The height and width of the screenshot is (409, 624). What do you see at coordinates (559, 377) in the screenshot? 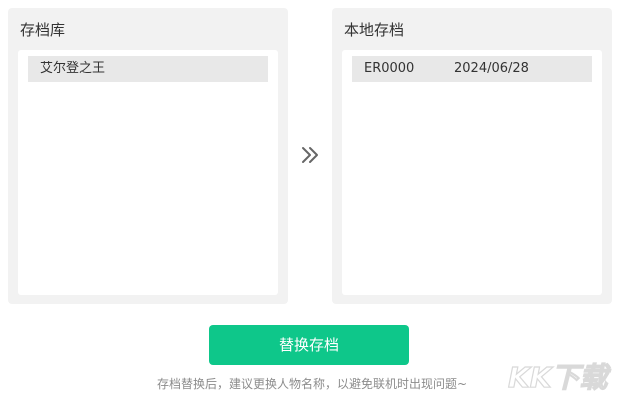
I see `svg-text: KK下载` at bounding box center [559, 377].